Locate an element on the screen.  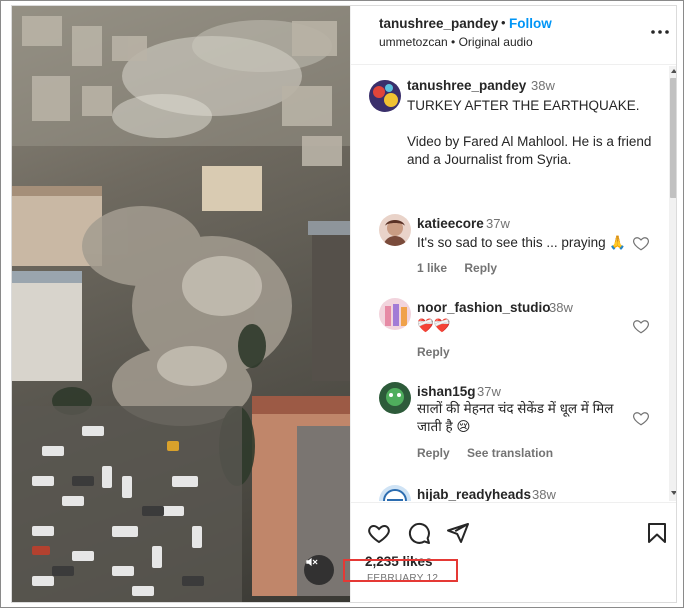
scrollbar-thumb is located at coordinates (673, 138).